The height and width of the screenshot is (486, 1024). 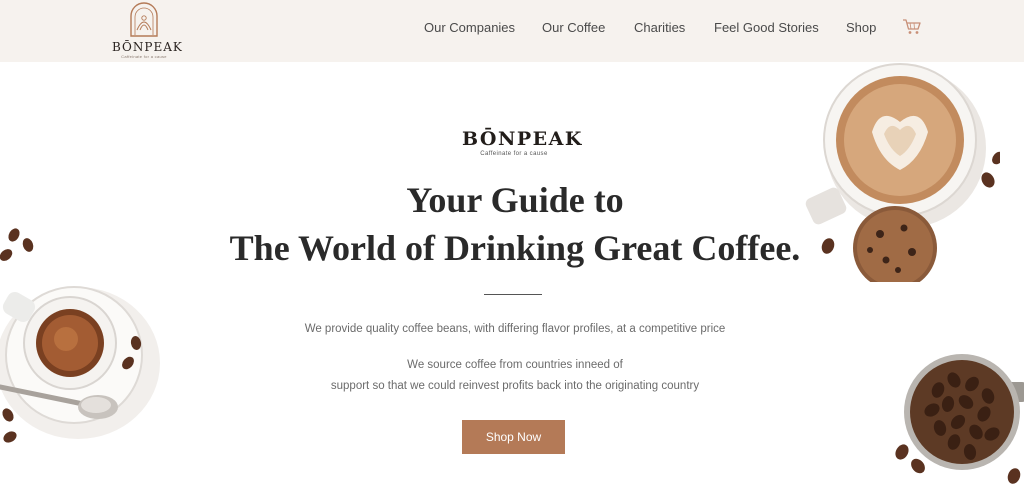 I want to click on espresso-cup-image, so click(x=80, y=335).